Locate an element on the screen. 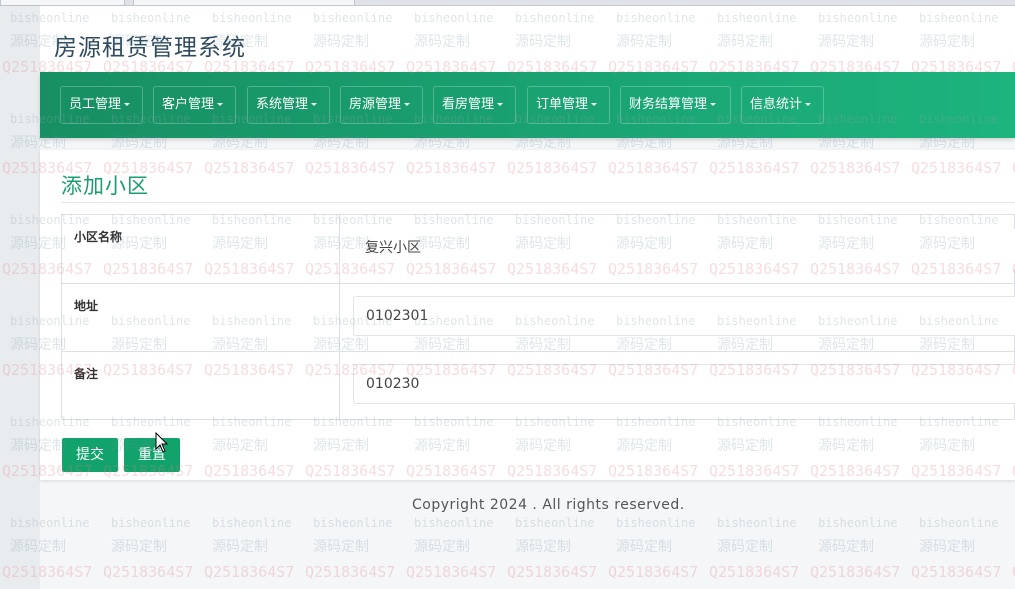  nav-item-viewing: 看房管理 is located at coordinates (474, 105).